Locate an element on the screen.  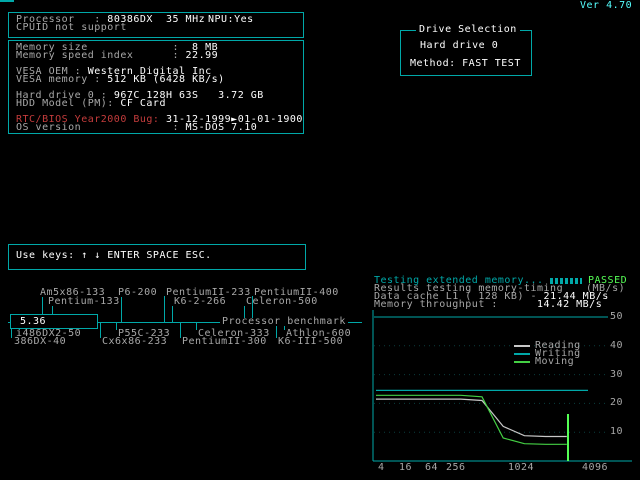
throughput-value: 14.42 MB/s is located at coordinates (550, 304).